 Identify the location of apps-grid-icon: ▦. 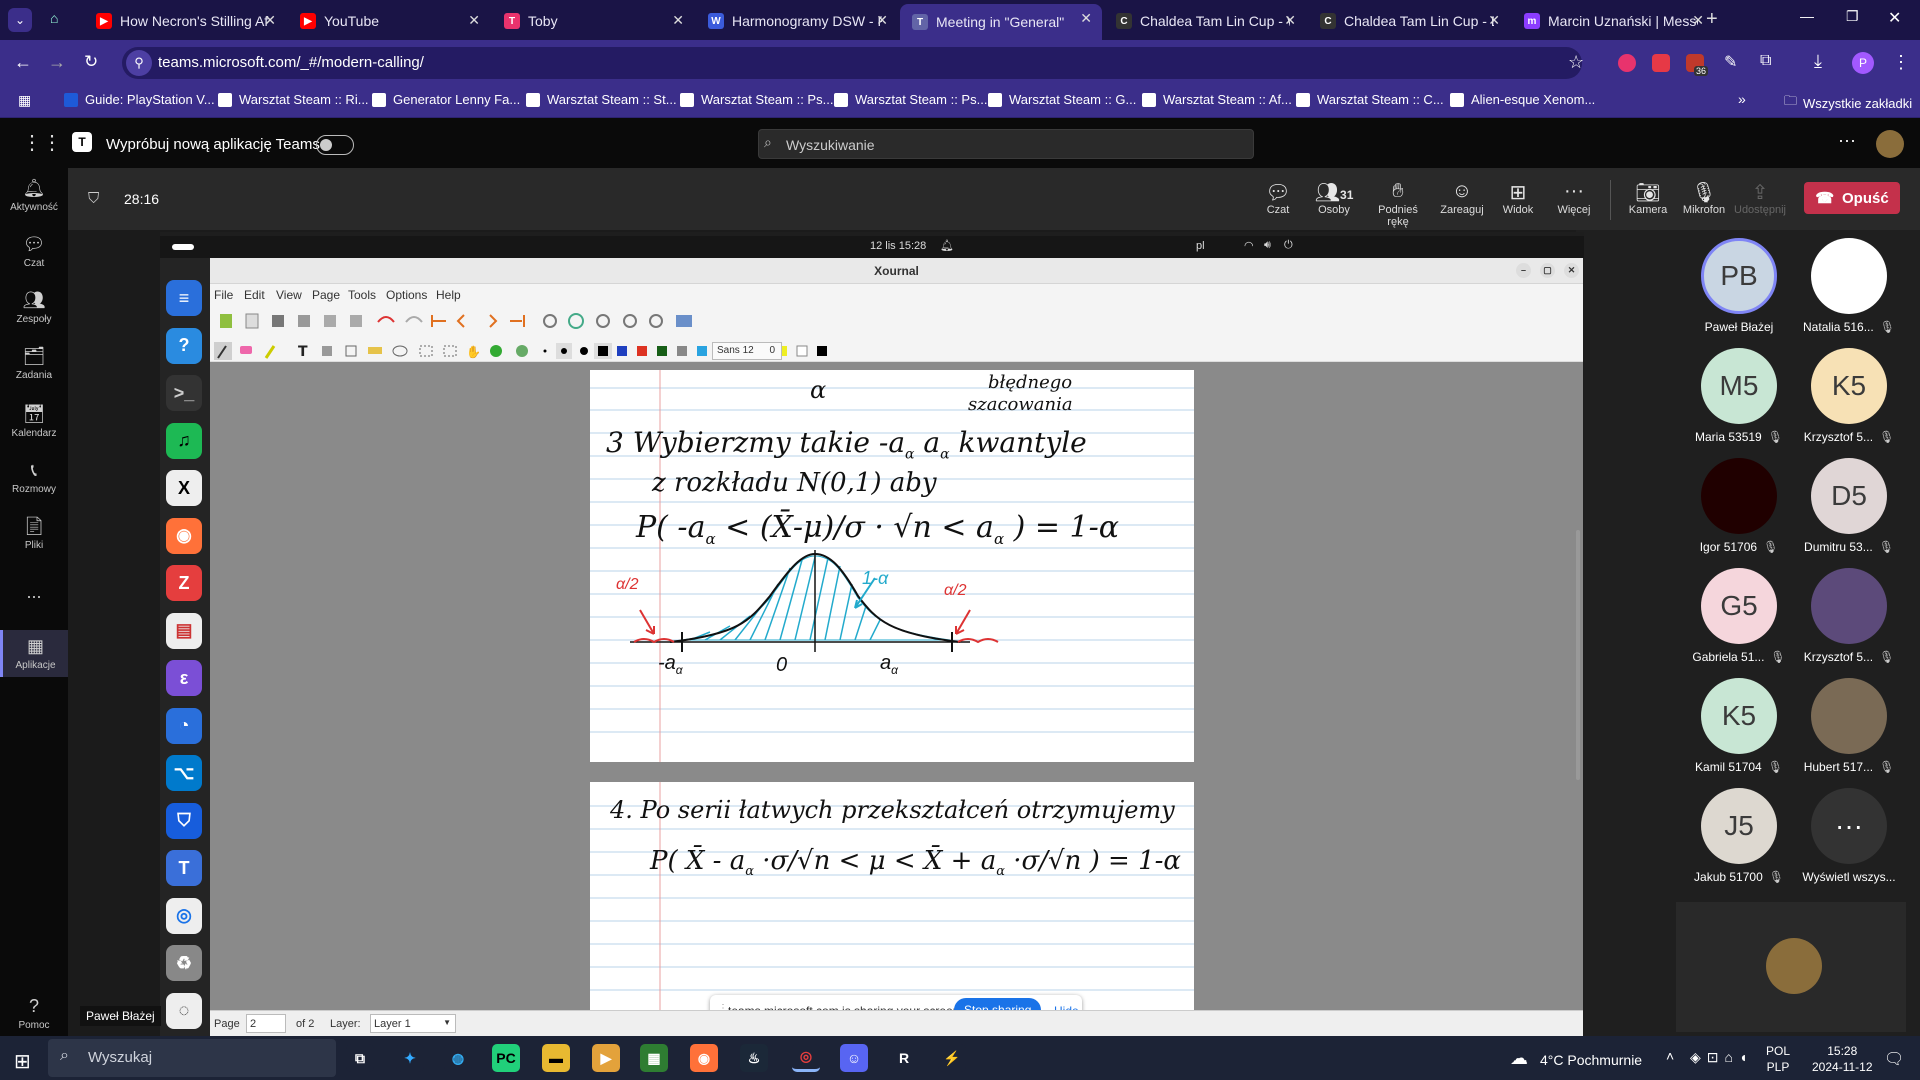
(24, 100).